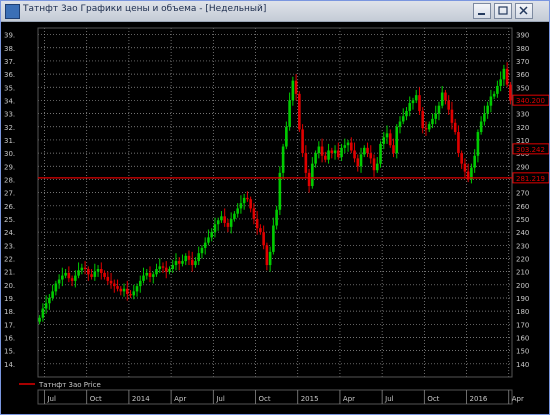  I want to click on y-tick-label-right: 170, so click(522, 325).